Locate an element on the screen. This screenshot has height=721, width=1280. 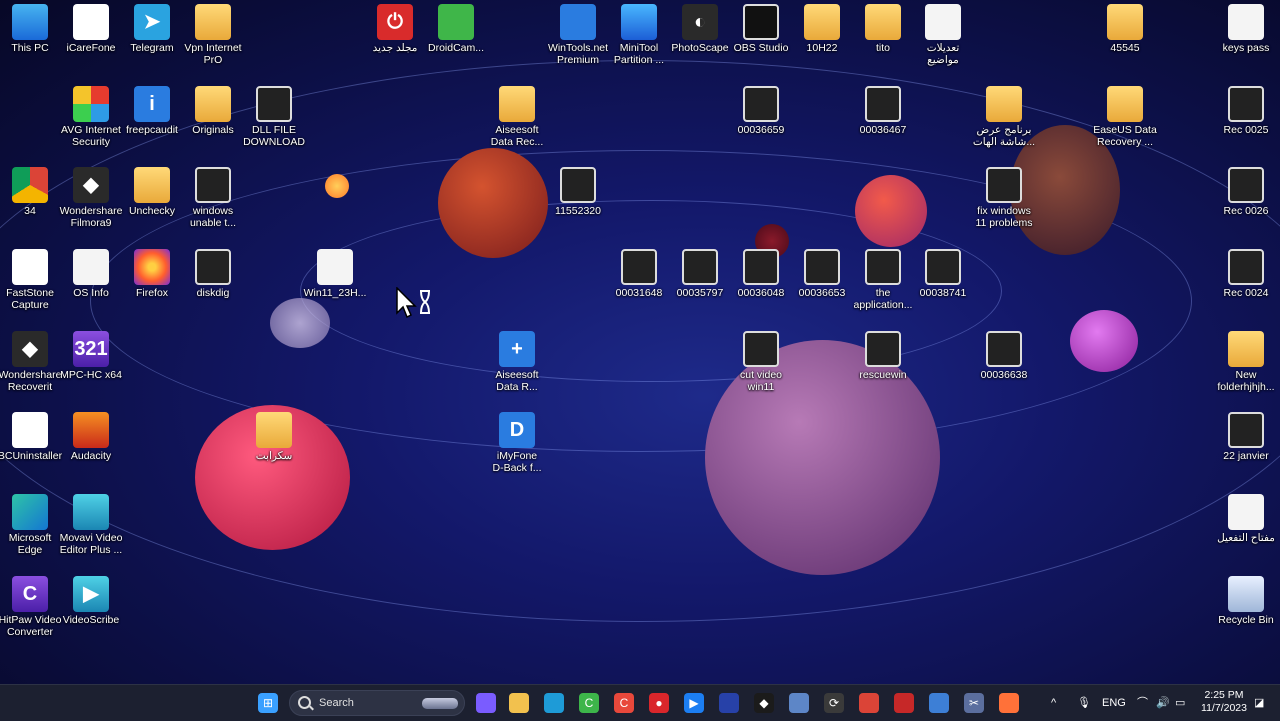
edge-icon is located at coordinates (554, 703).